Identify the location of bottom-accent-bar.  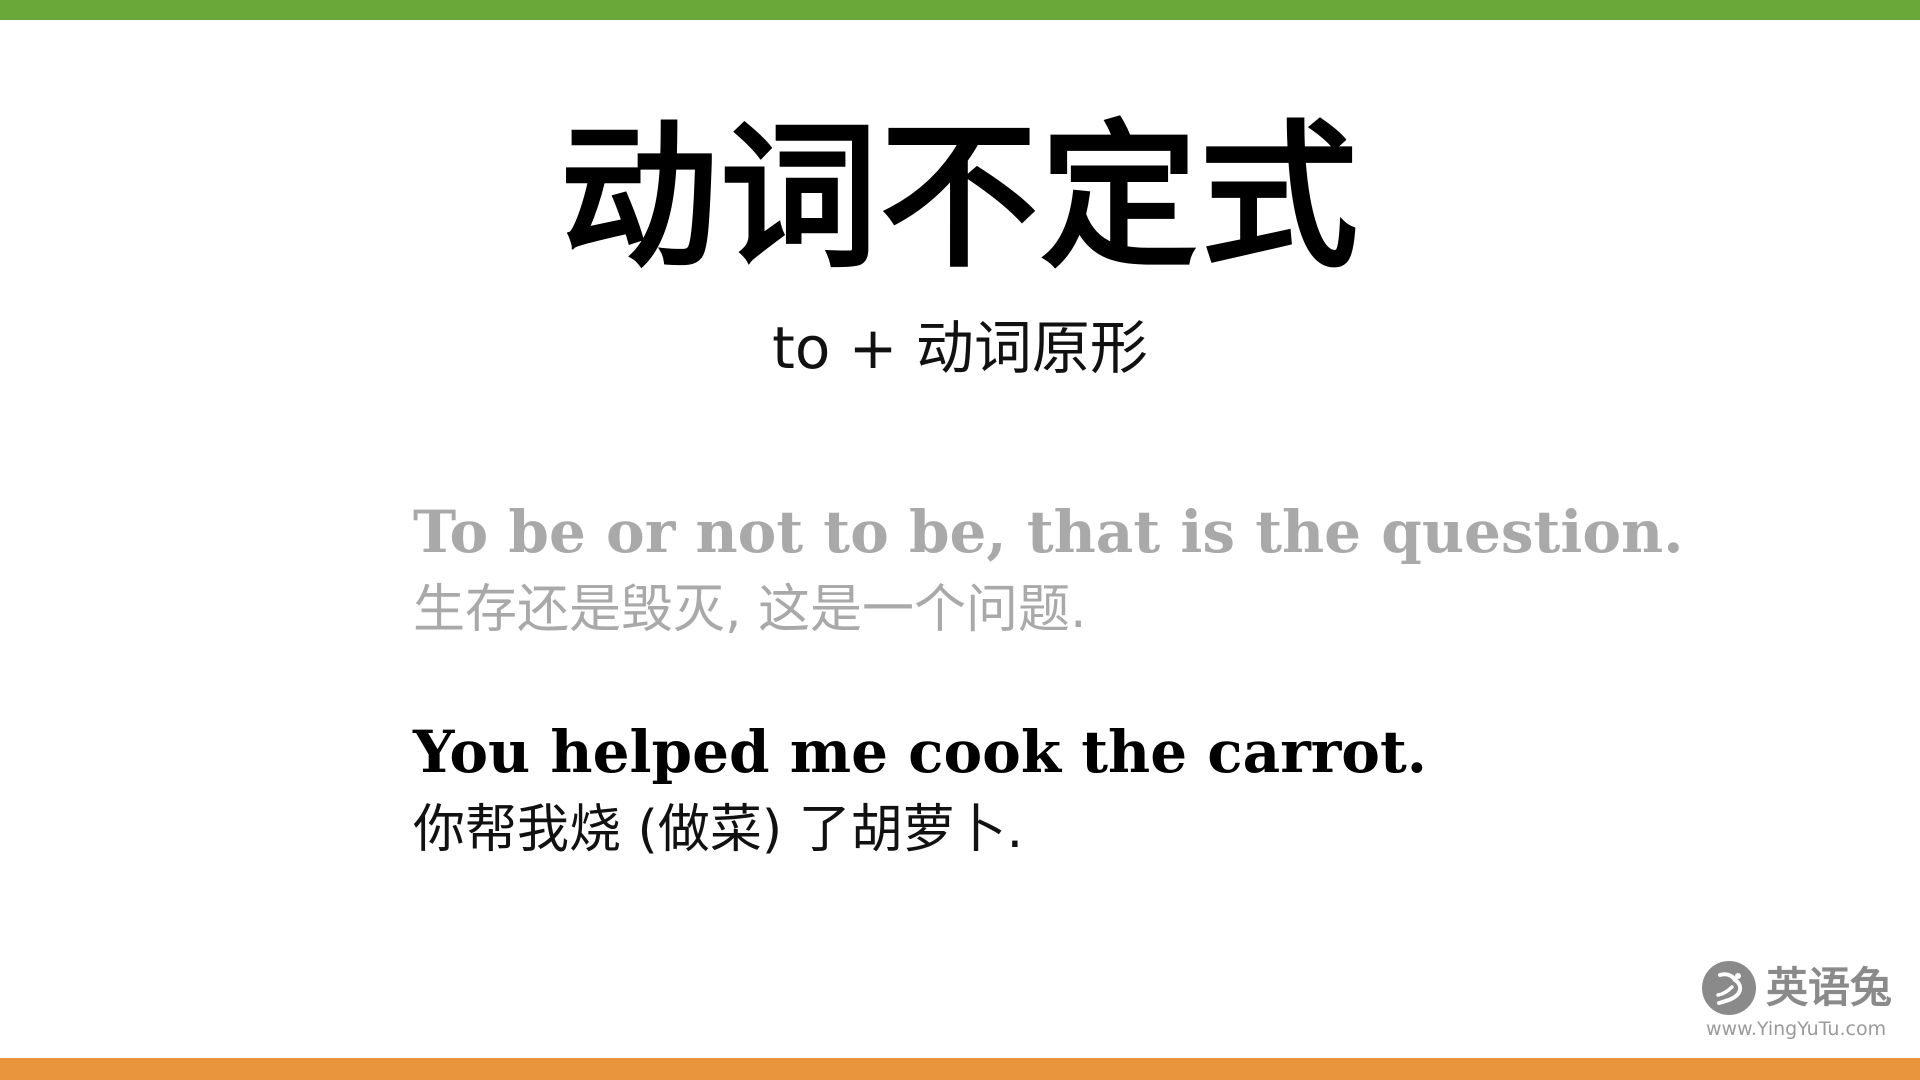
(960, 1069).